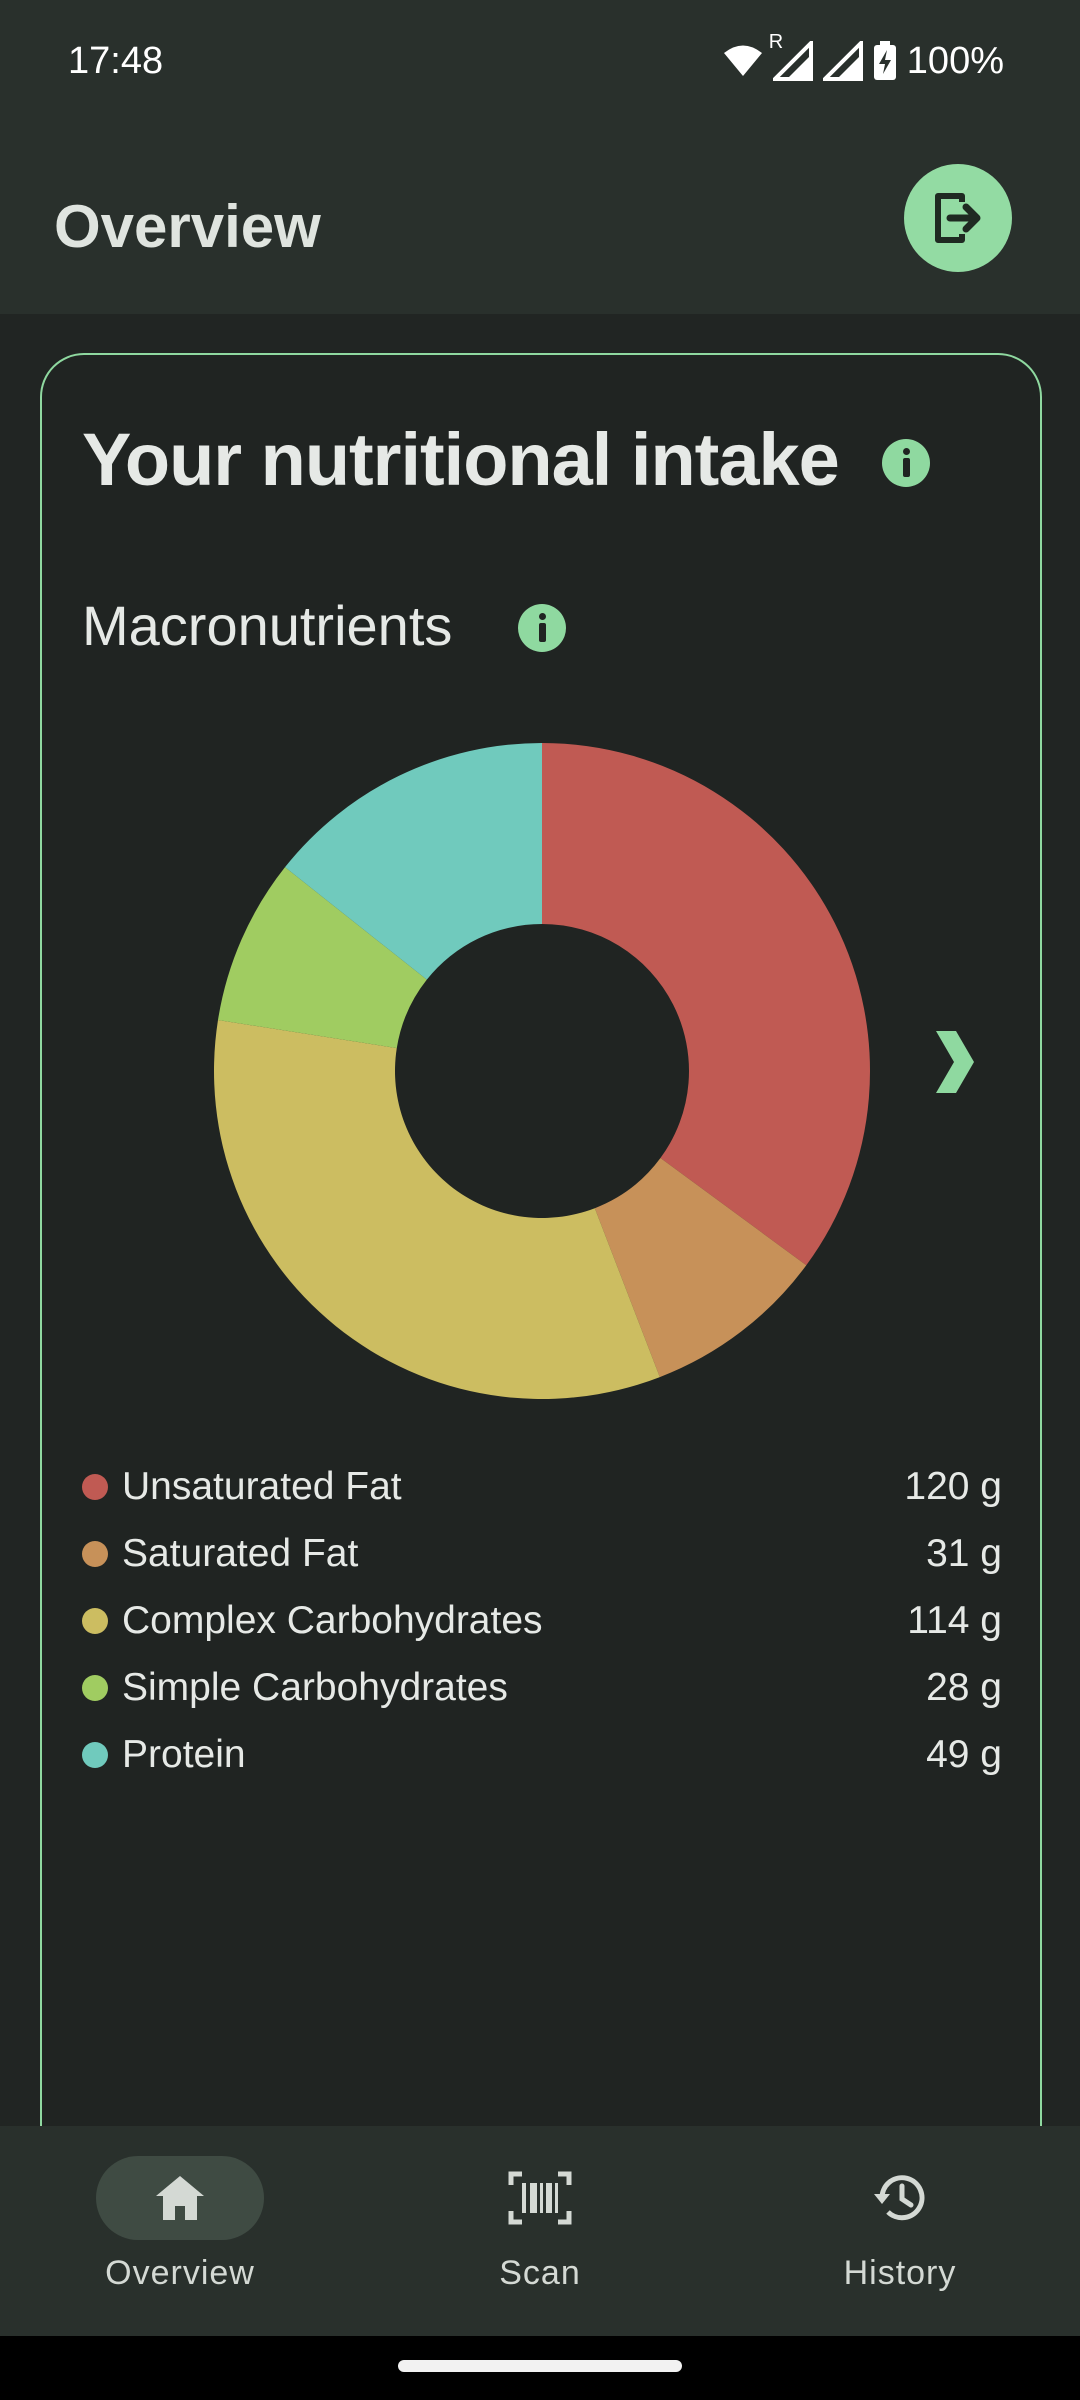  Describe the element at coordinates (706, 1004) in the screenshot. I see `donut-slice-unsaturated-fat` at that location.